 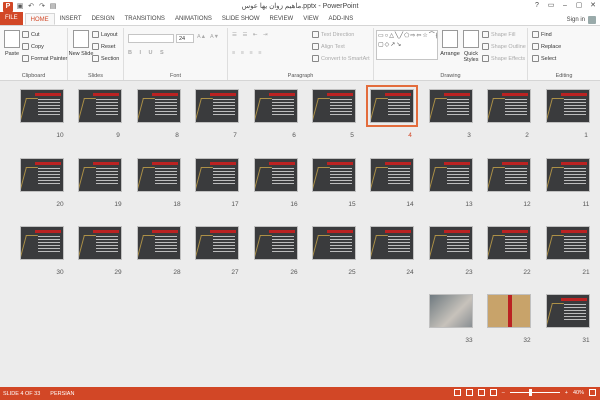 I want to click on shape-effects-button: Shape Effects, so click(x=503, y=58).